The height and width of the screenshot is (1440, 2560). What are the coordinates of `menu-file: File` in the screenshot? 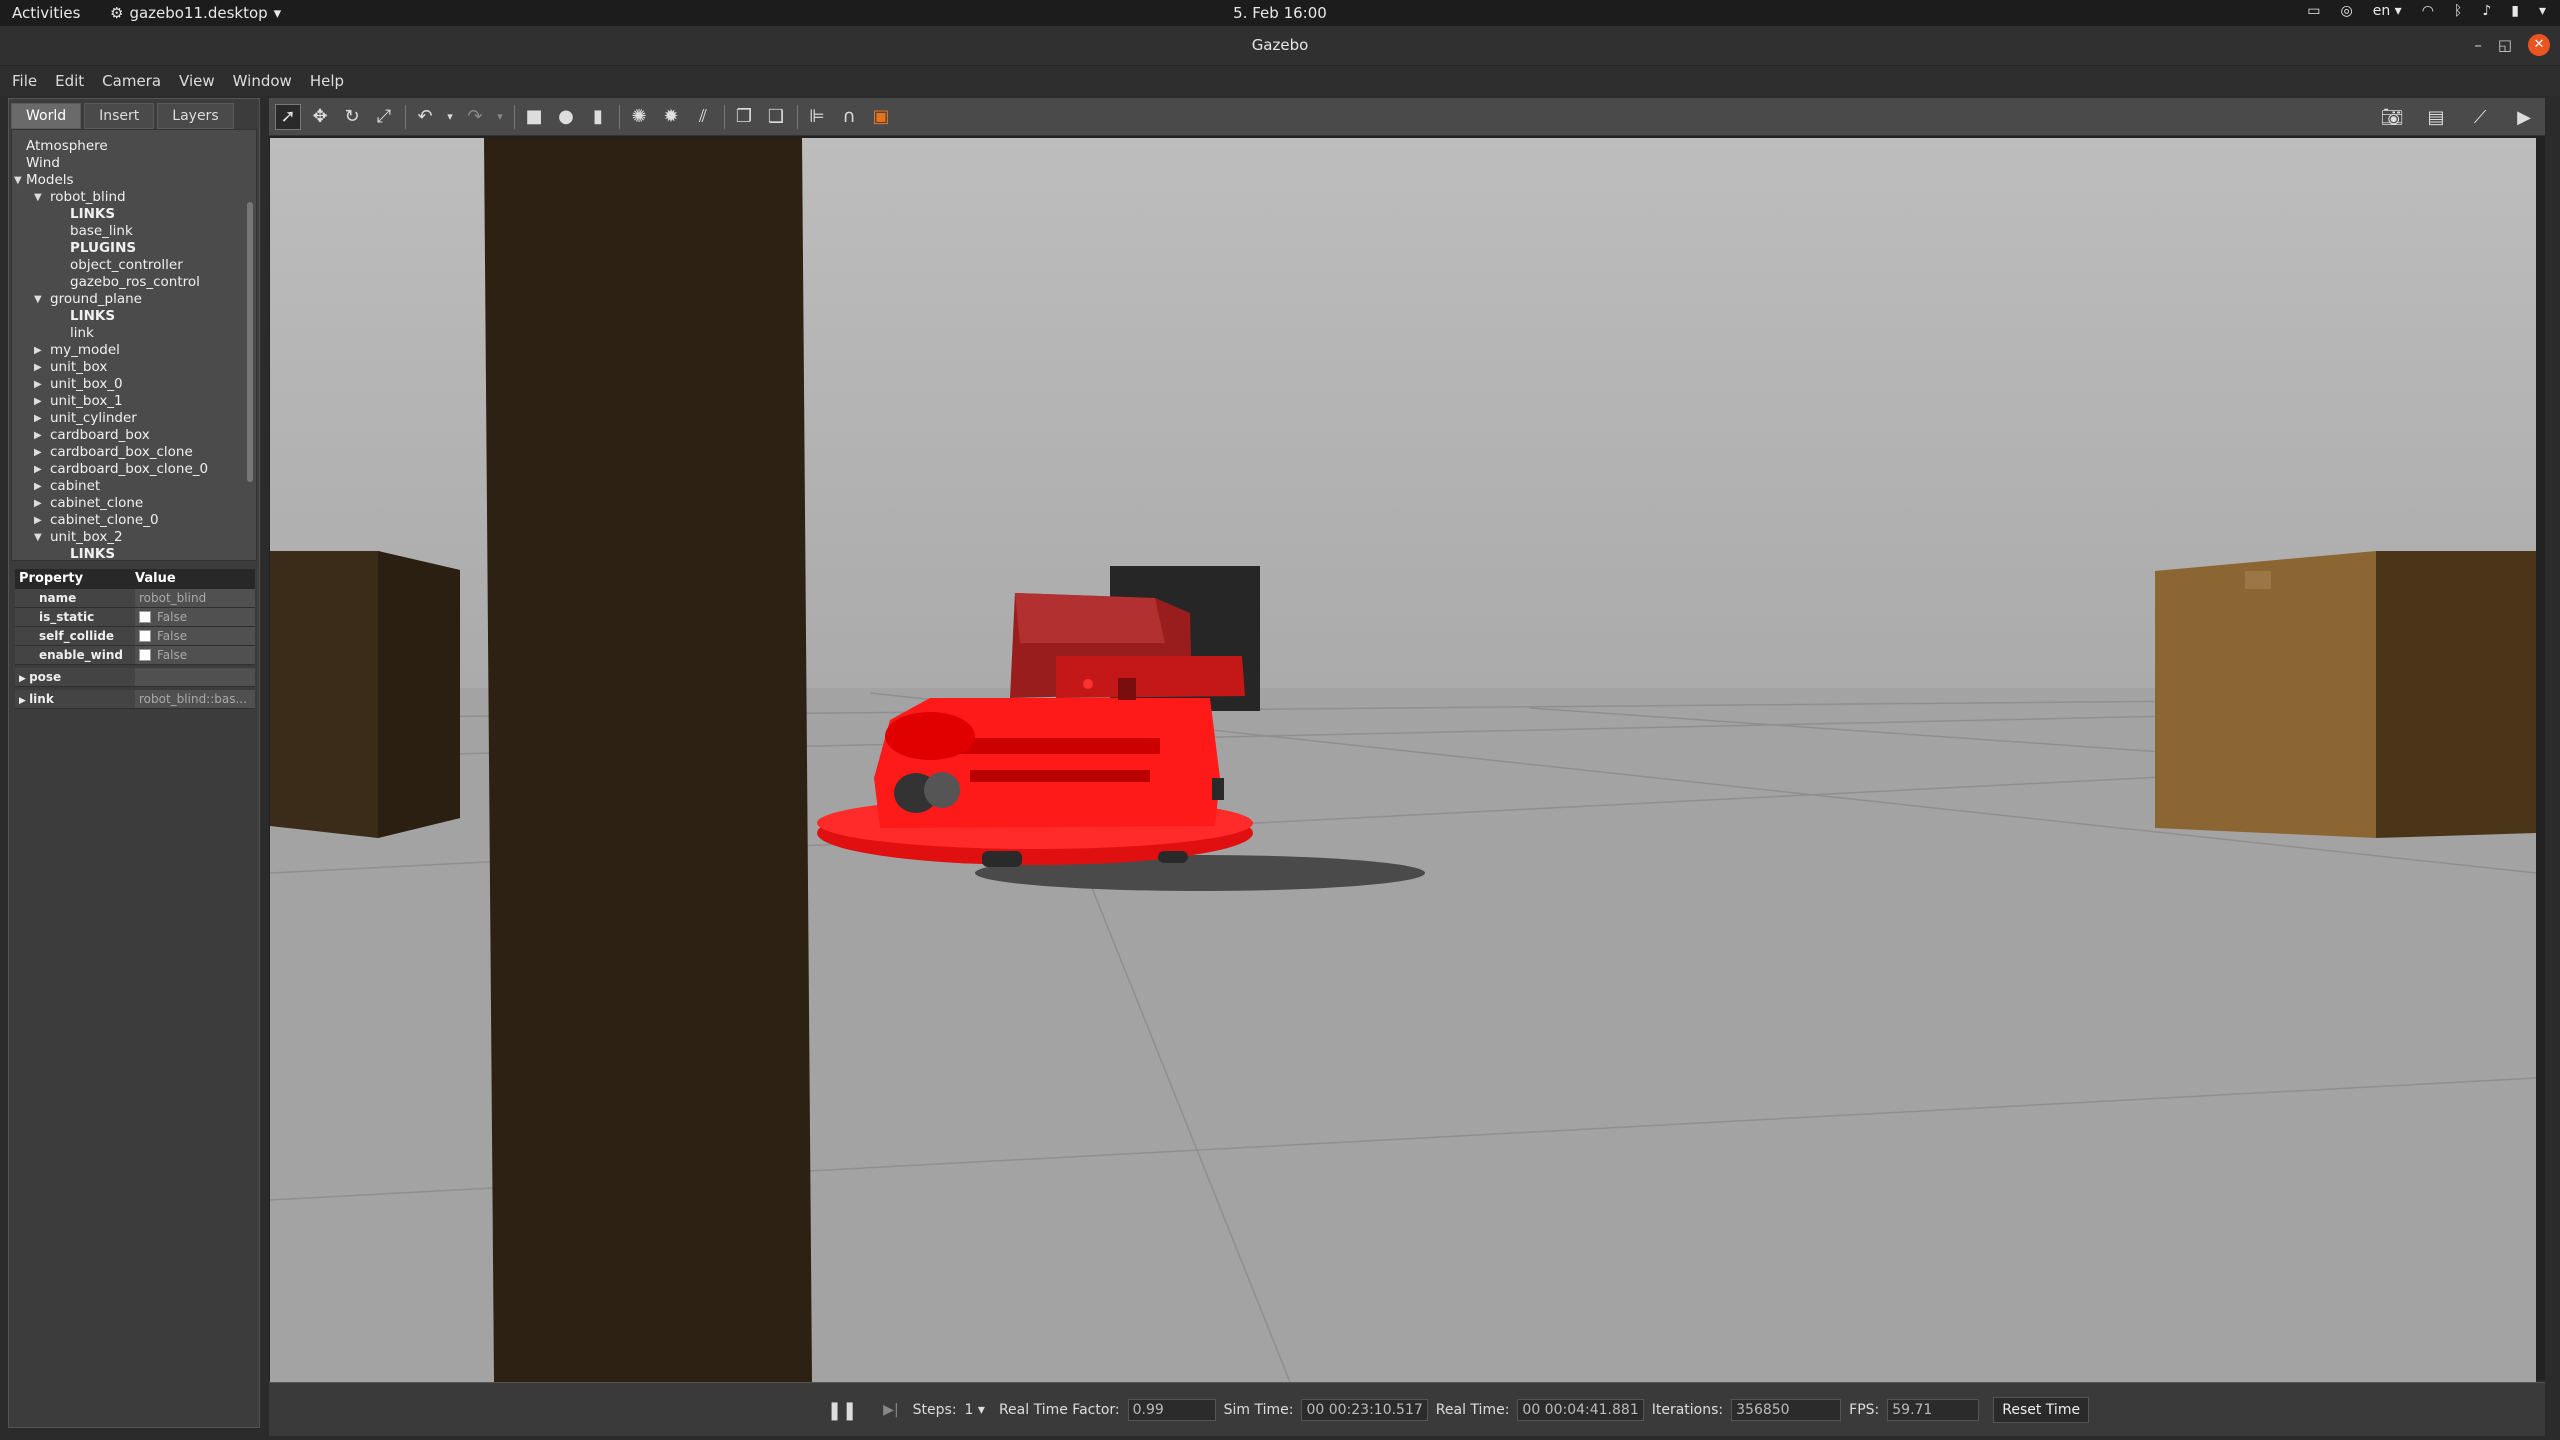 It's located at (18, 83).